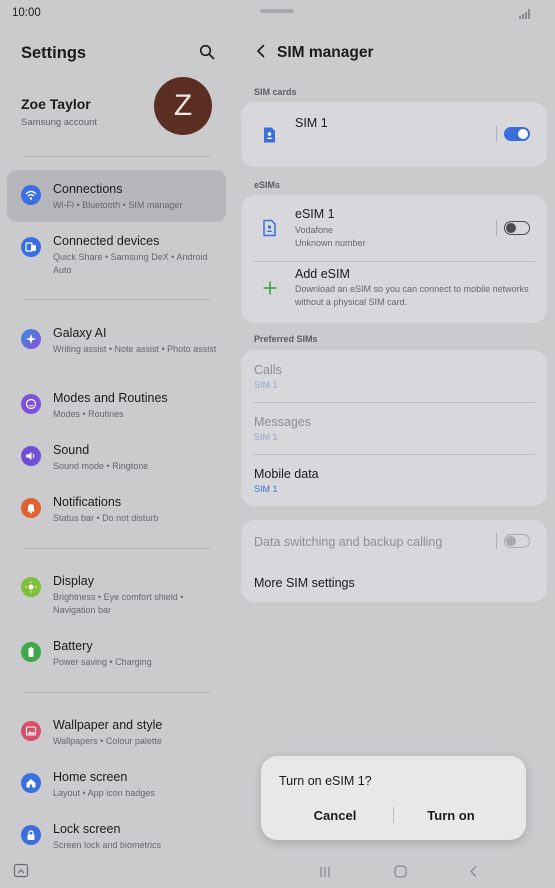 Image resolution: width=555 pixels, height=888 pixels. What do you see at coordinates (394, 582) in the screenshot?
I see `more-sim-settings-row: More SIM settings` at bounding box center [394, 582].